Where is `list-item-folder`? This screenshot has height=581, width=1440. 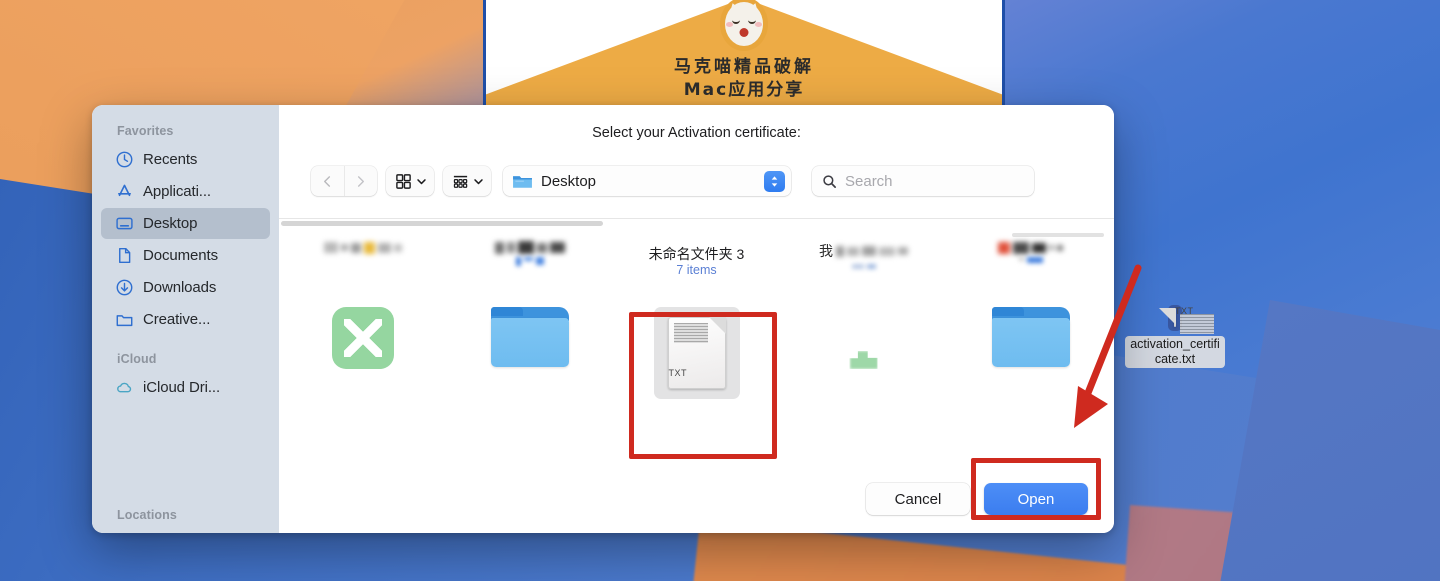
list-item-folder is located at coordinates (529, 337).